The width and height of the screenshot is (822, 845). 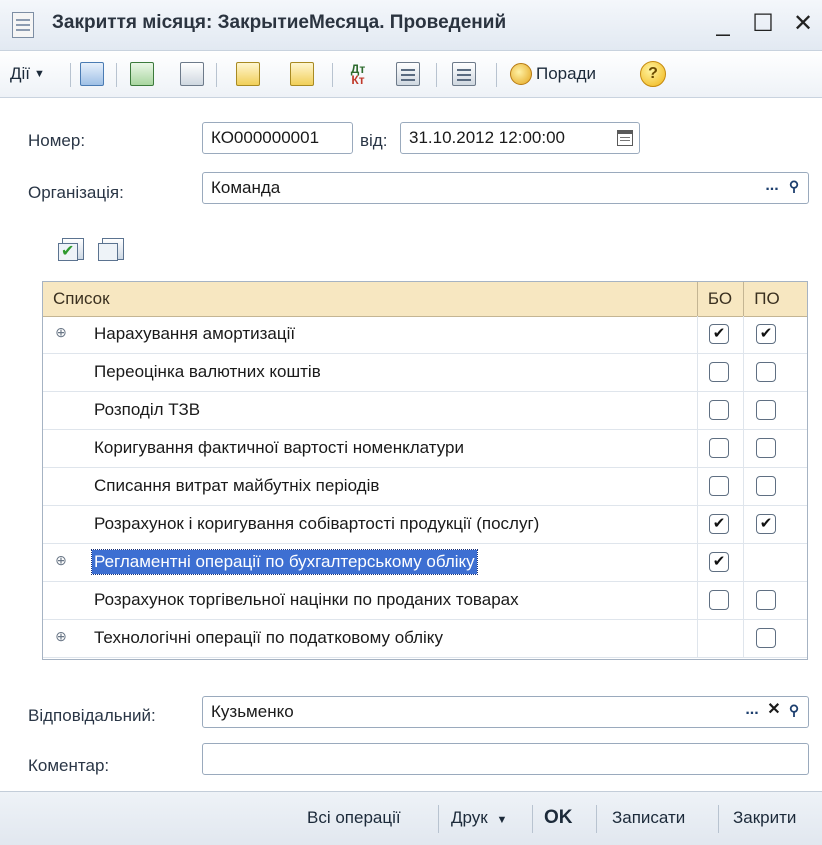 I want to click on all-operations-button: Всі операції, so click(x=354, y=818).